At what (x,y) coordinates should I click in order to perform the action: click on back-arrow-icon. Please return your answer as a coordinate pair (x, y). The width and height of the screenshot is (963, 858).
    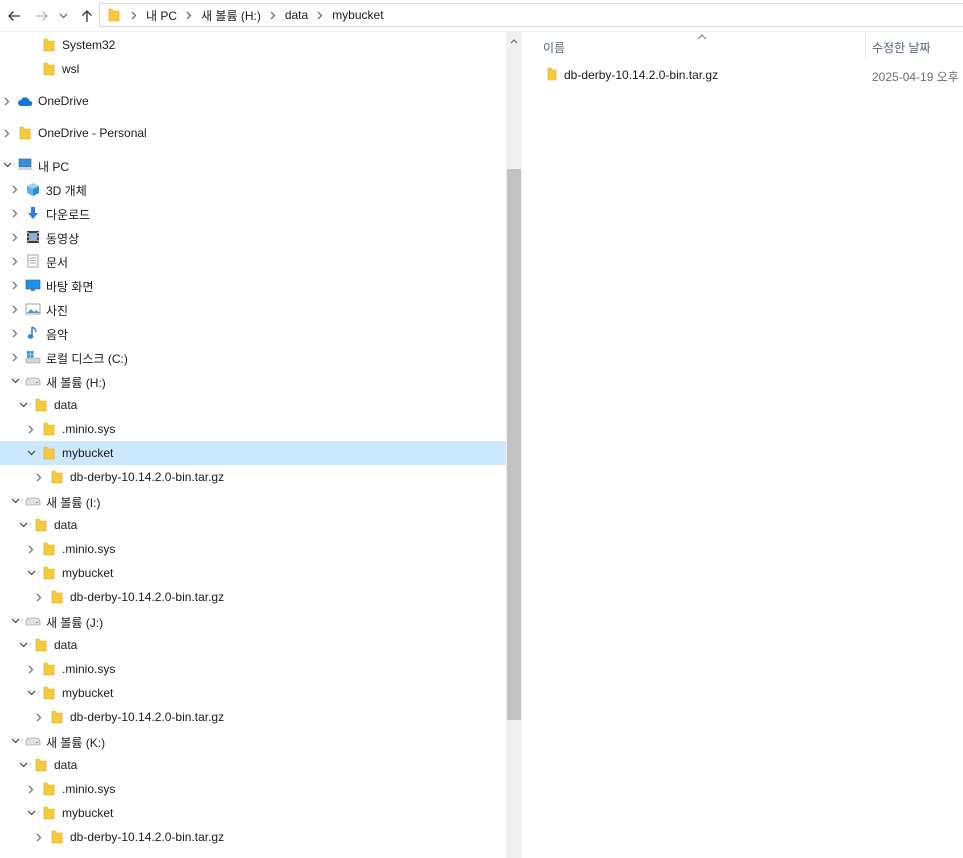
    Looking at the image, I should click on (14, 16).